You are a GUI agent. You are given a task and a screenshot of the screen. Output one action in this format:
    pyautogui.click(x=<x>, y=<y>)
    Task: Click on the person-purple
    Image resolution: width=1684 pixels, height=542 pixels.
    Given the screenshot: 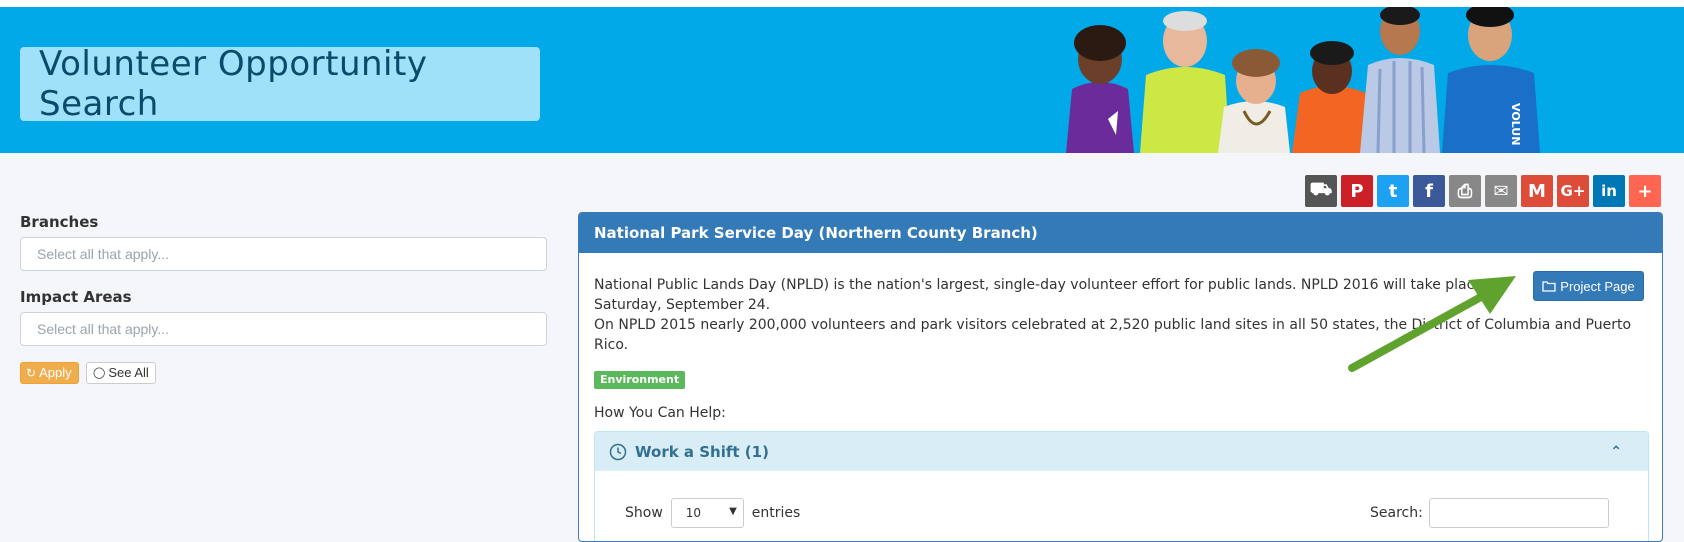 What is the action you would take?
    pyautogui.click(x=1100, y=89)
    